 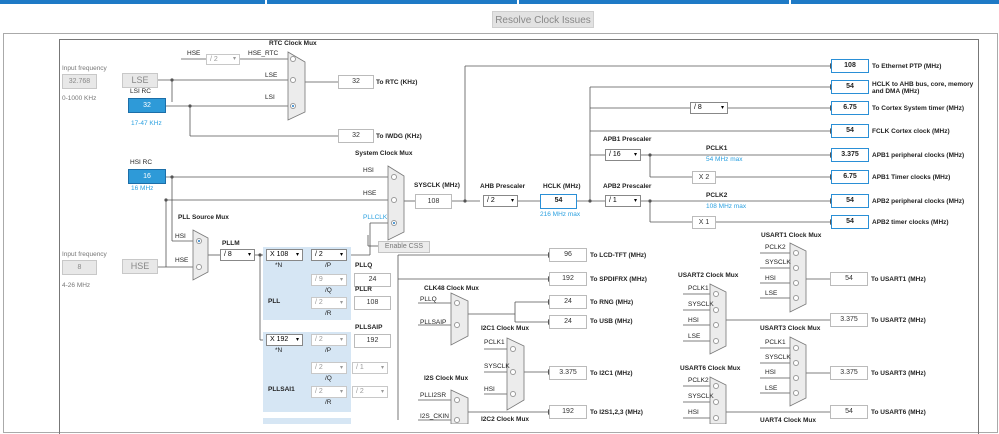 What do you see at coordinates (368, 170) in the screenshot?
I see `sys-mux-hsi-label: HSI` at bounding box center [368, 170].